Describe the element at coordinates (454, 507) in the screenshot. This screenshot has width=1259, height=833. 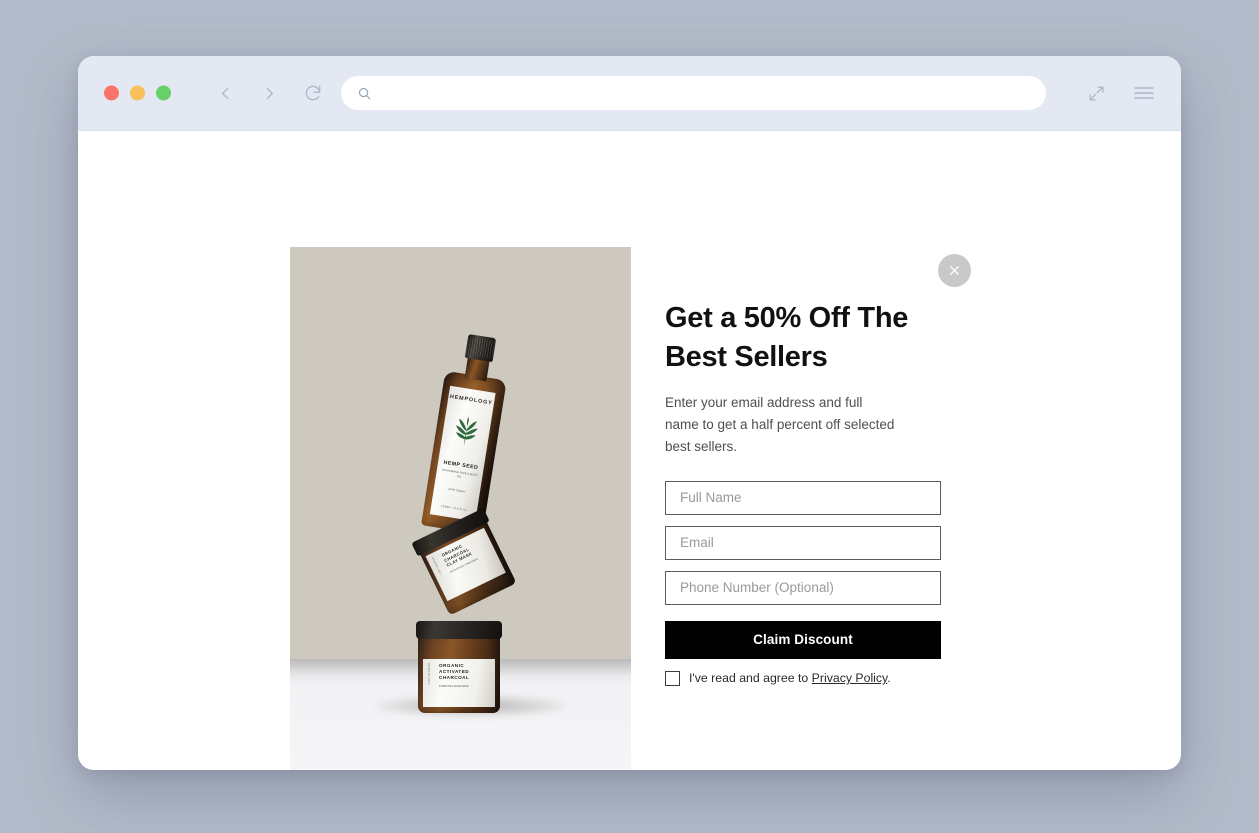
I see `bottle-volume: 100ml / 3.4 fl oz` at that location.